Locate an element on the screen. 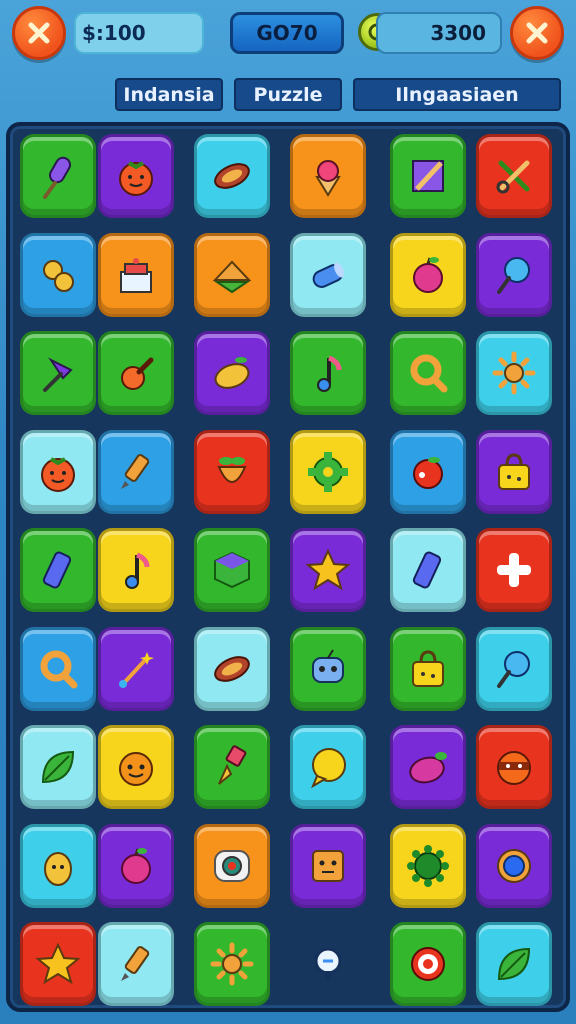 The image size is (576, 1024). donut-icon is located at coordinates (232, 865).